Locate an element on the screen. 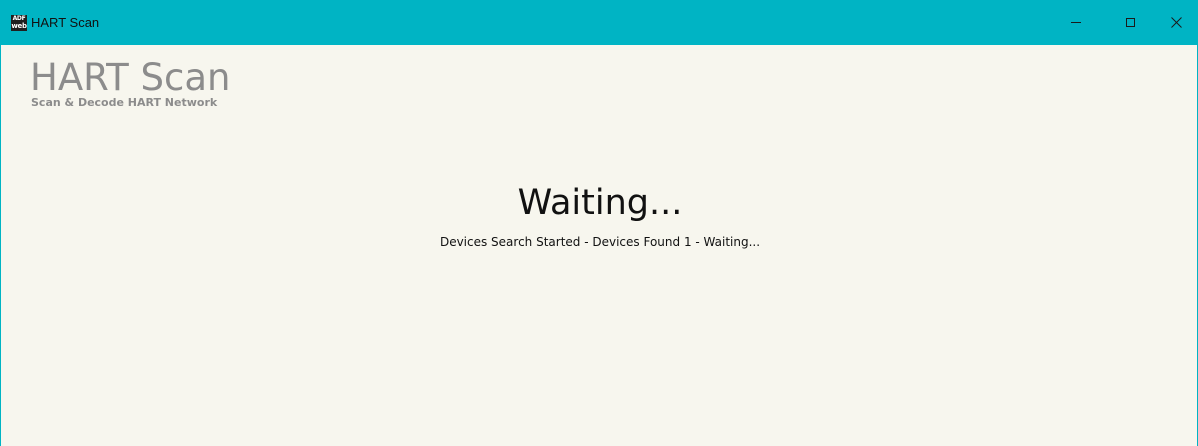 The width and height of the screenshot is (1198, 446). minimize-button is located at coordinates (1076, 22).